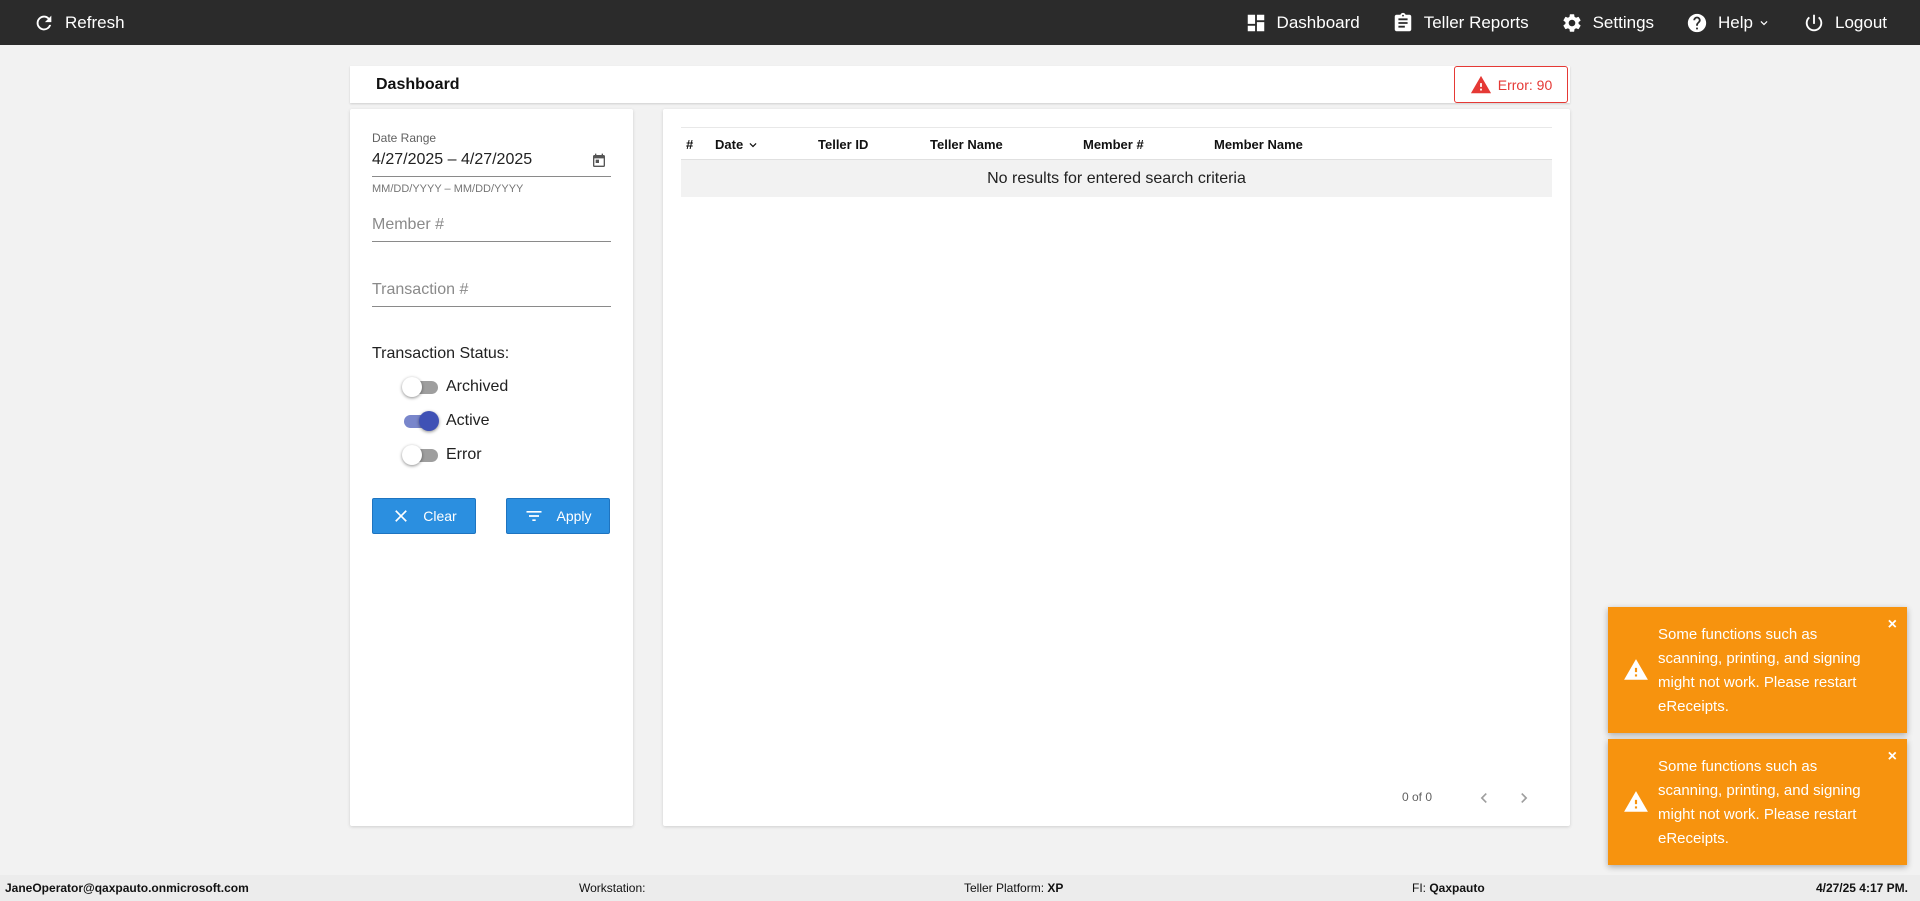 Image resolution: width=1920 pixels, height=901 pixels. I want to click on error-count-button: Error: 90, so click(1511, 84).